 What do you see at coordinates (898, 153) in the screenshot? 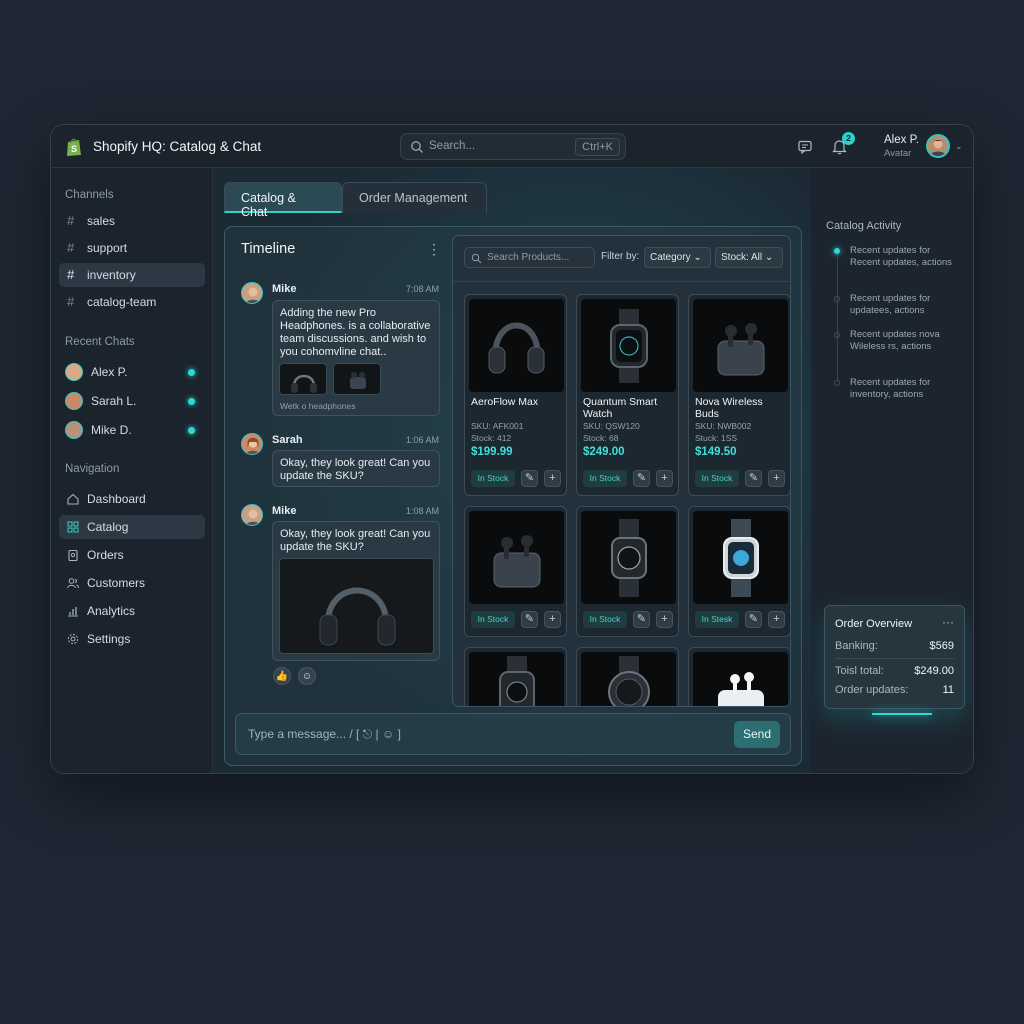
I see `user-subtitle: Avatar` at bounding box center [898, 153].